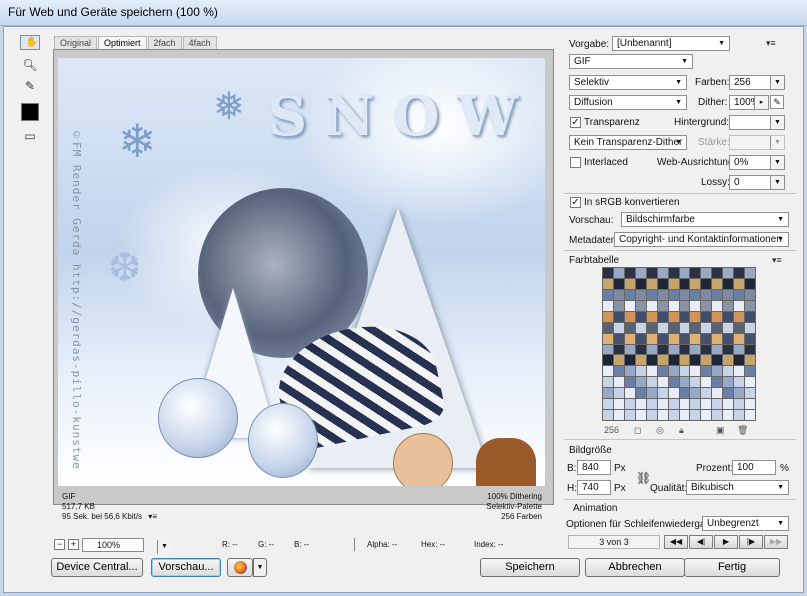 This screenshot has height=596, width=807. Describe the element at coordinates (757, 82) in the screenshot. I see `colors-select: 256 ▼` at that location.